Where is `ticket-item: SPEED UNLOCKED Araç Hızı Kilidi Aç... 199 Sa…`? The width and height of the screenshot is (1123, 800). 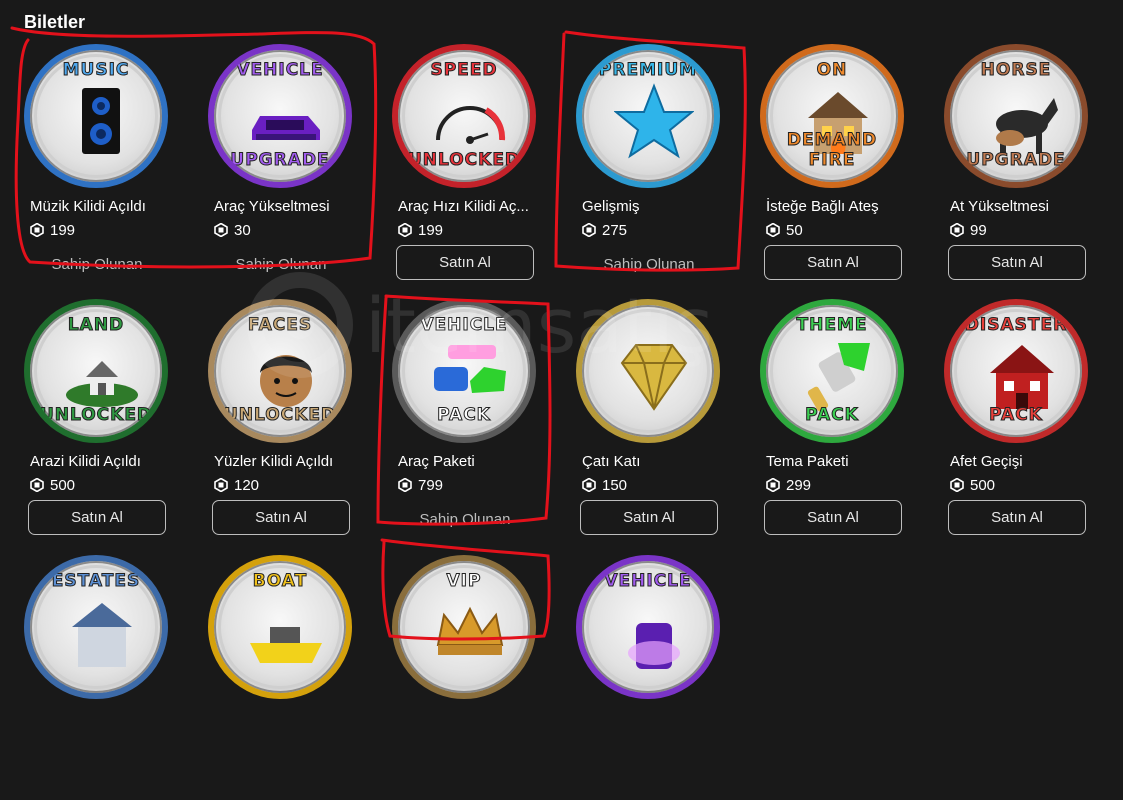
ticket-item: SPEED UNLOCKED Araç Hızı Kilidi Aç... 199 Sa… is located at coordinates (467, 166).